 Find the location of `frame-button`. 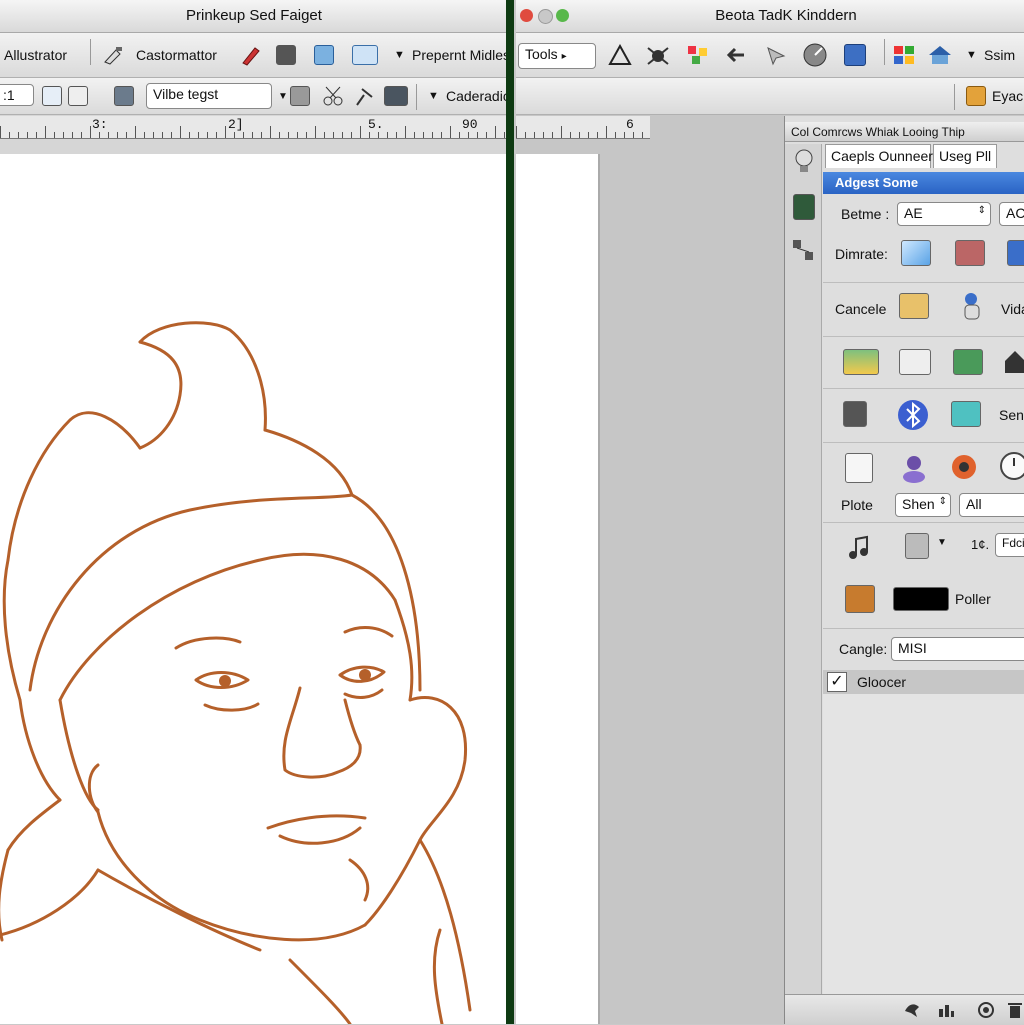

frame-button is located at coordinates (78, 96).